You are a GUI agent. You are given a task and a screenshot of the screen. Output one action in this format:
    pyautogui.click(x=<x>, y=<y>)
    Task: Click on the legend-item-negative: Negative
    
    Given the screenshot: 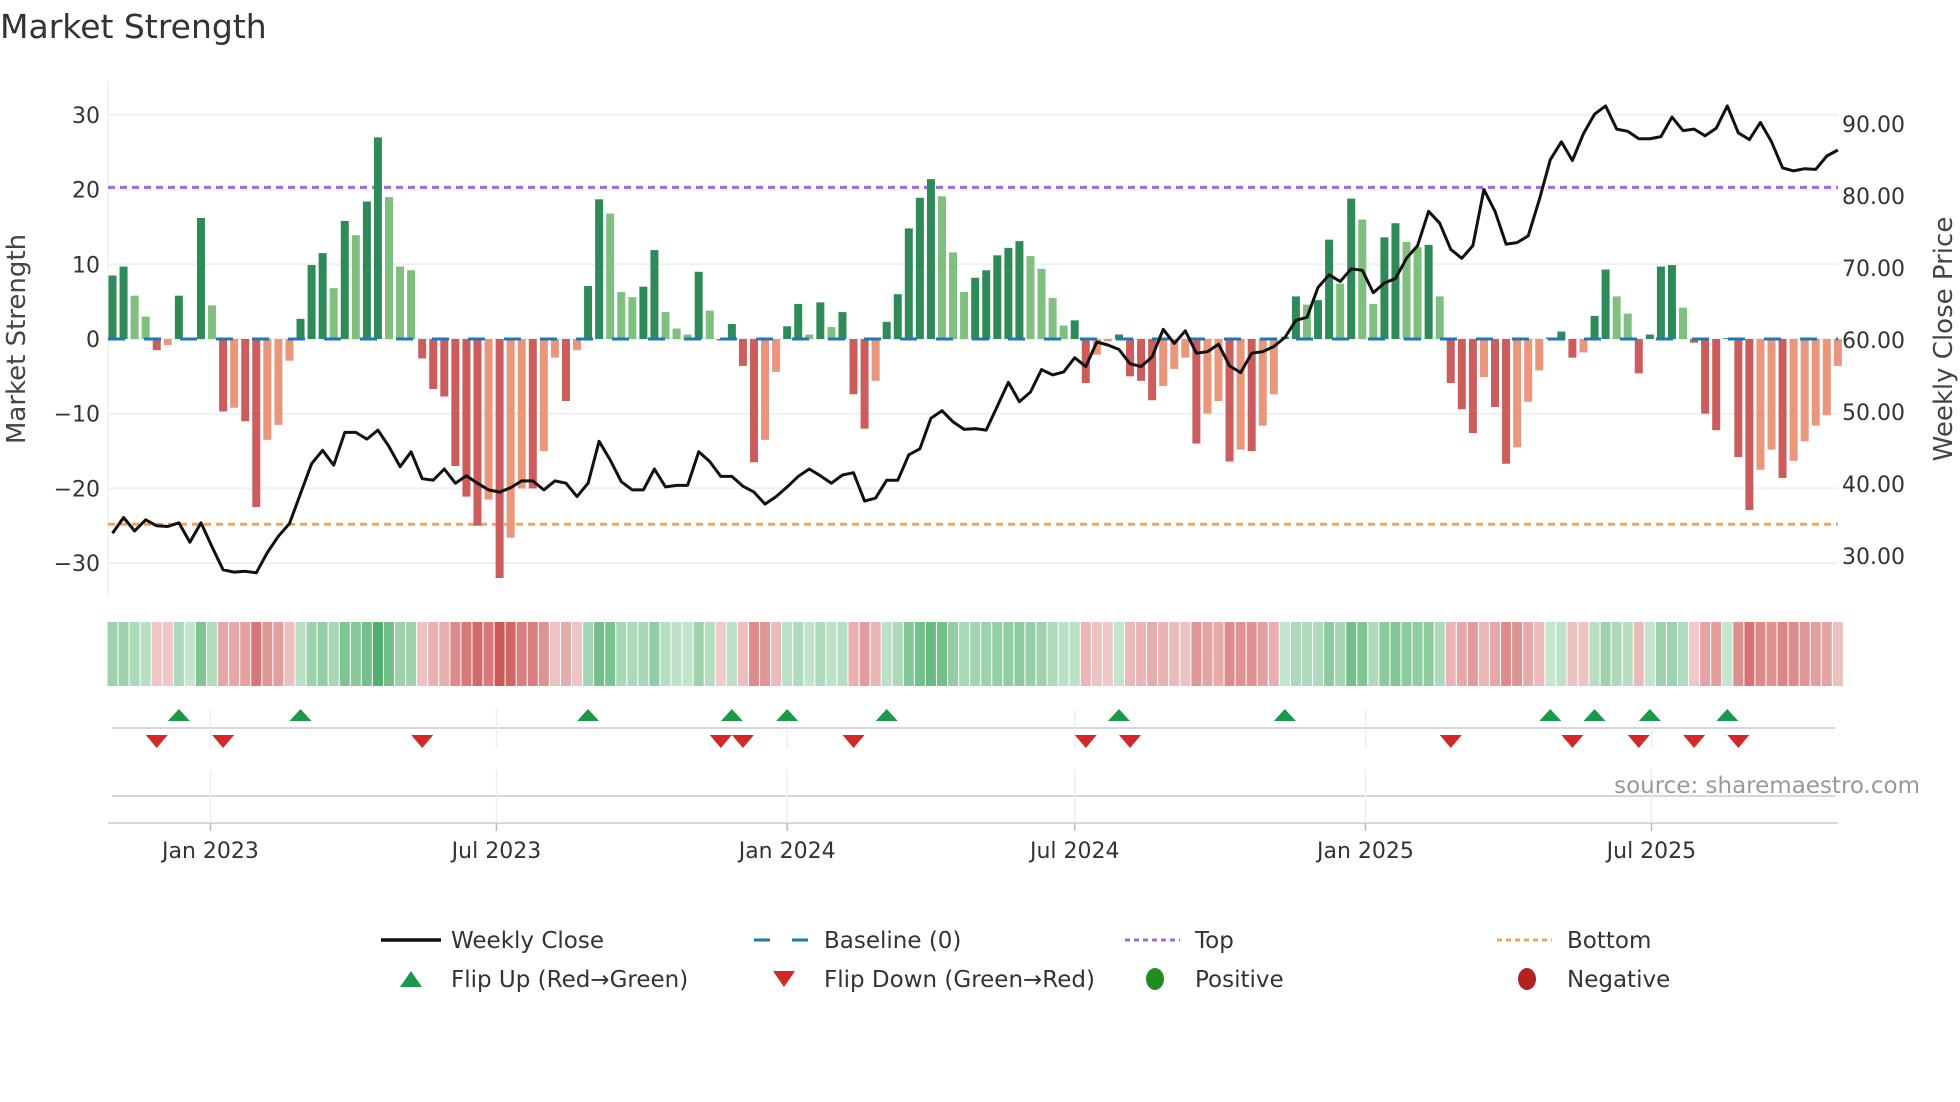 What is the action you would take?
    pyautogui.click(x=1594, y=980)
    